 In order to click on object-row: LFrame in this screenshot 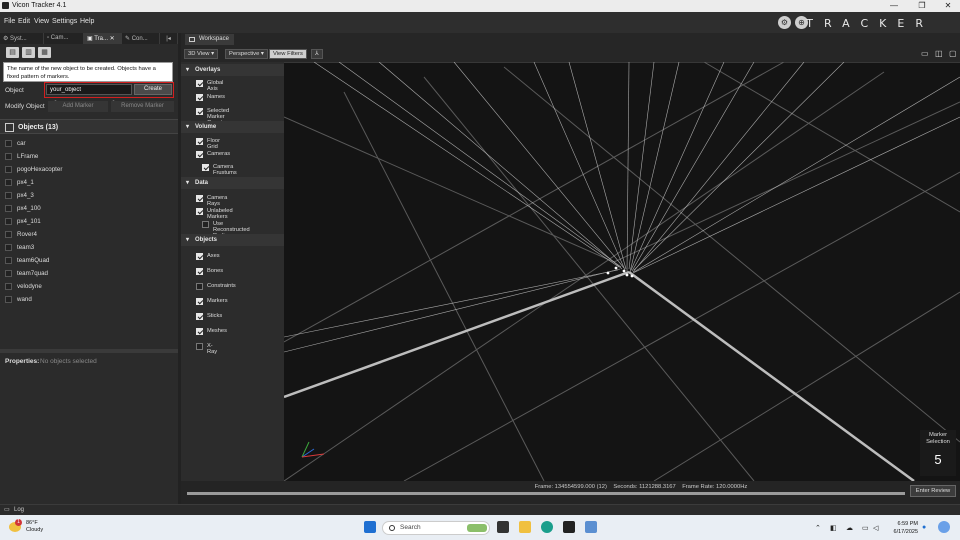, I will do `click(90, 157)`.